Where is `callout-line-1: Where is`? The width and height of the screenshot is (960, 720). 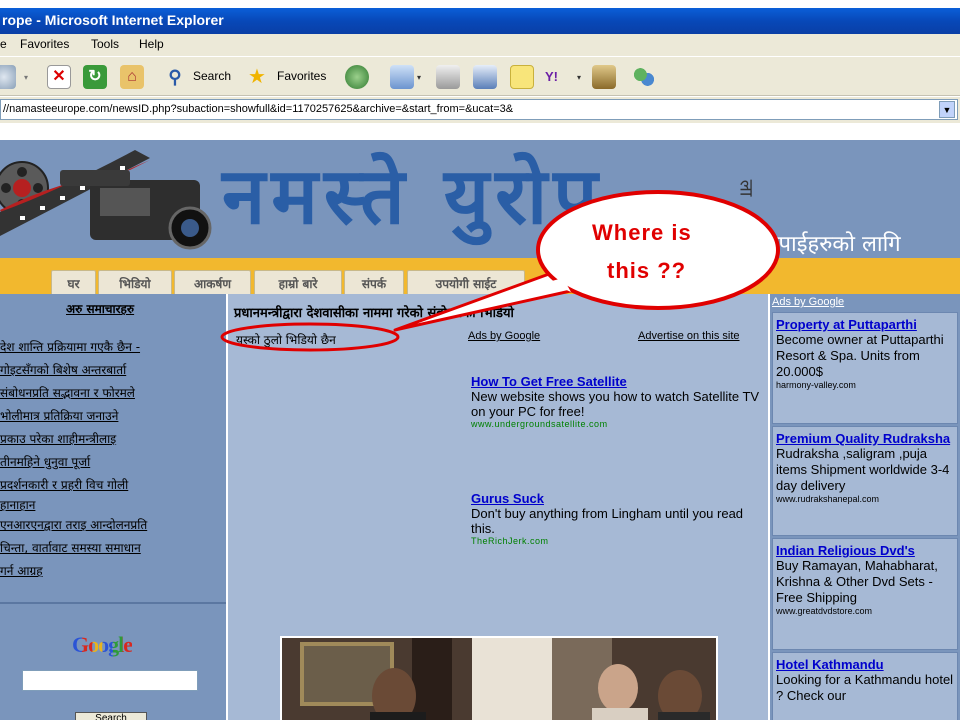 callout-line-1: Where is is located at coordinates (642, 232).